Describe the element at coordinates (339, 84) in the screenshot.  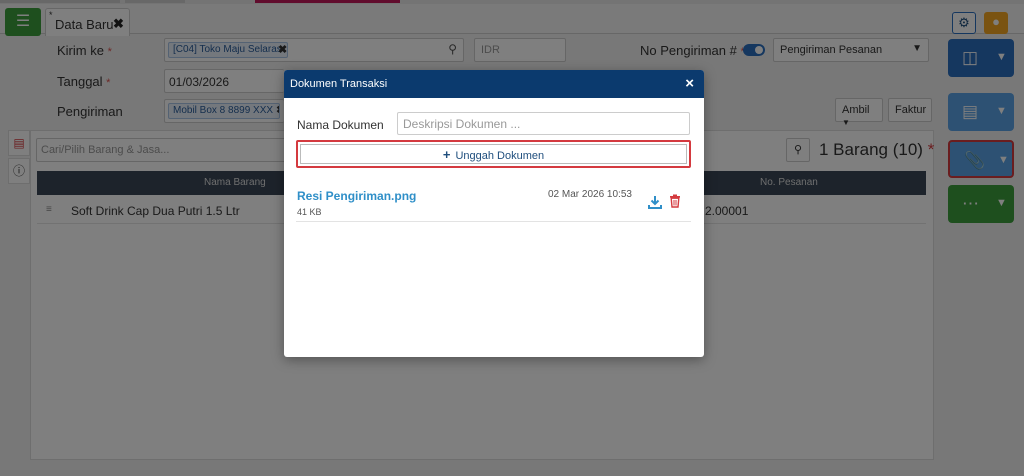
I see `modal-title: Dokumen Transaksi` at that location.